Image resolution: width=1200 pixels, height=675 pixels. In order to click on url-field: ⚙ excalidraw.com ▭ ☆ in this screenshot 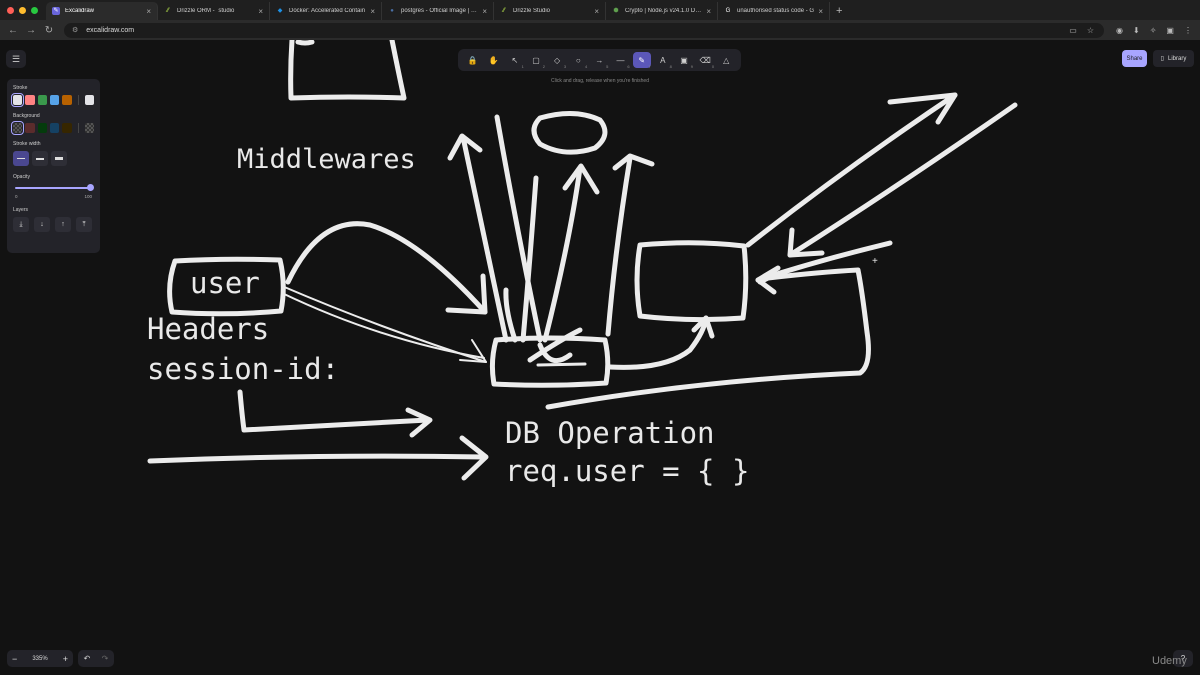, I will do `click(584, 30)`.